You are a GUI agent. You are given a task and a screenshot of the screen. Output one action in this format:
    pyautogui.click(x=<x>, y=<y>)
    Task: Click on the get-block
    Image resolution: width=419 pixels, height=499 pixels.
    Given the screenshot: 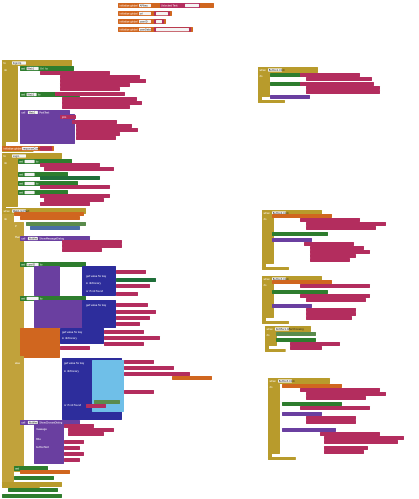 What is the action you would take?
    pyautogui.click(x=70, y=178)
    